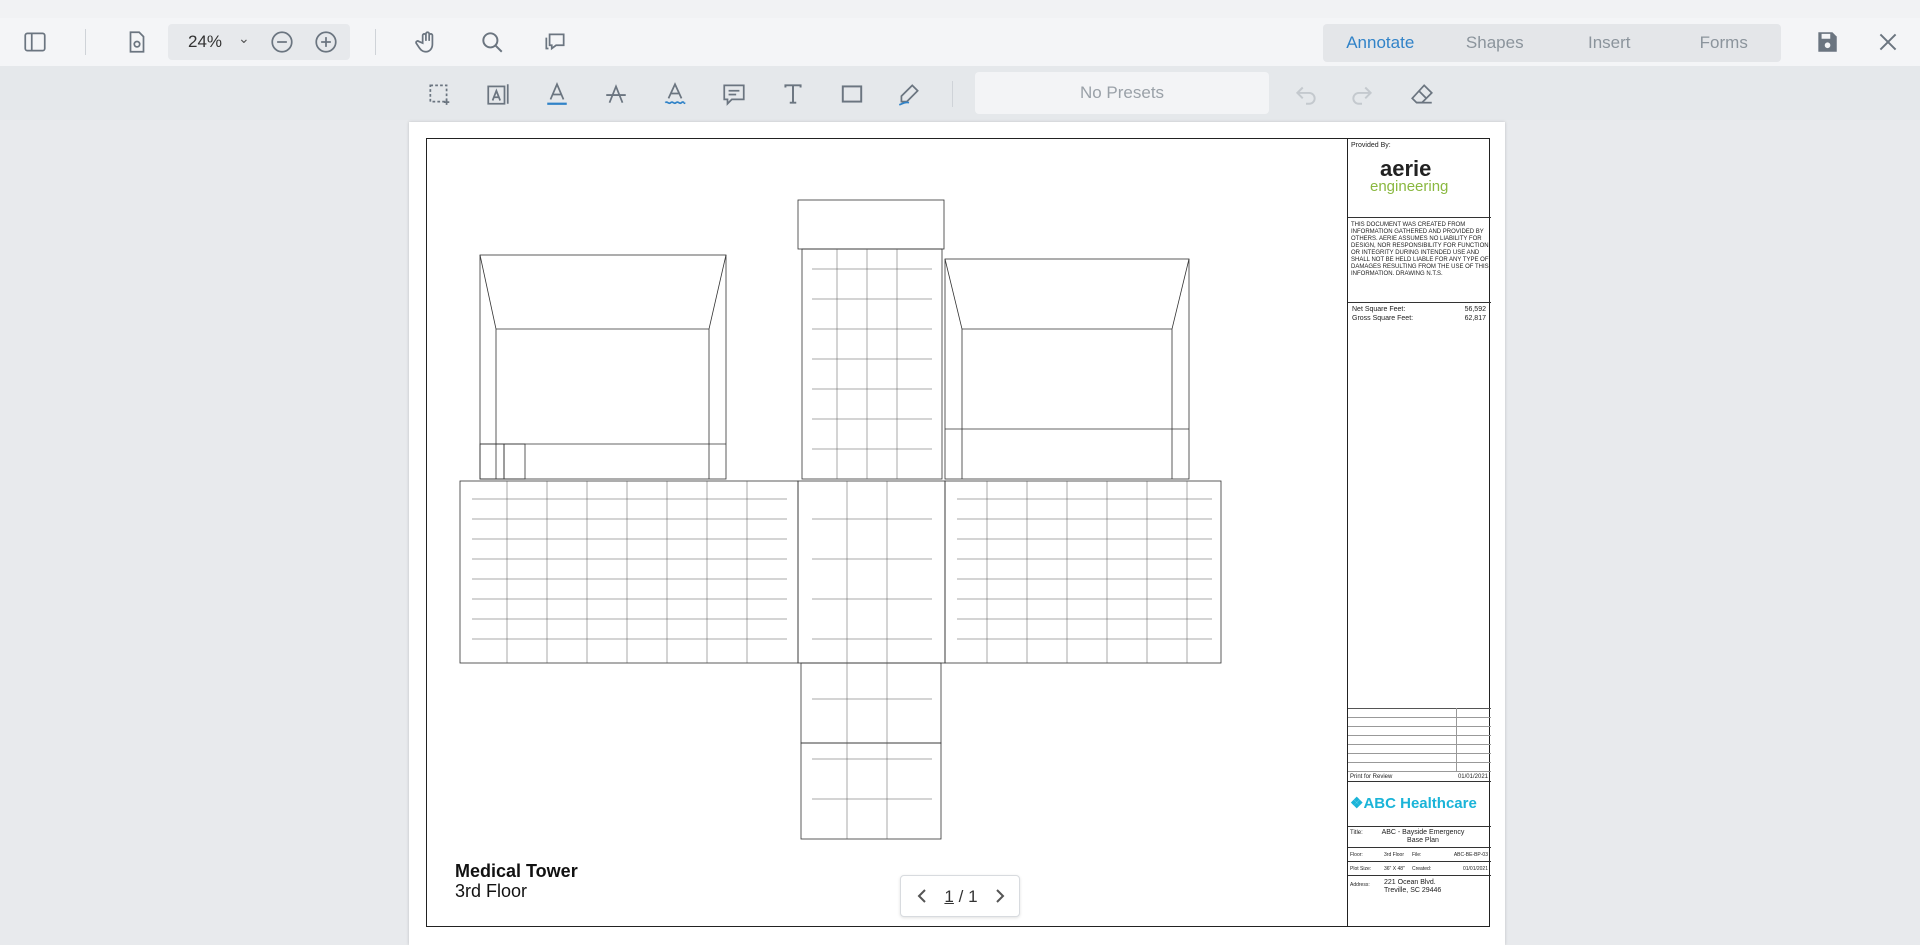 Image resolution: width=1920 pixels, height=945 pixels. I want to click on address-value: 221 Ocean Blvd. Treville, SC 29446, so click(1413, 886).